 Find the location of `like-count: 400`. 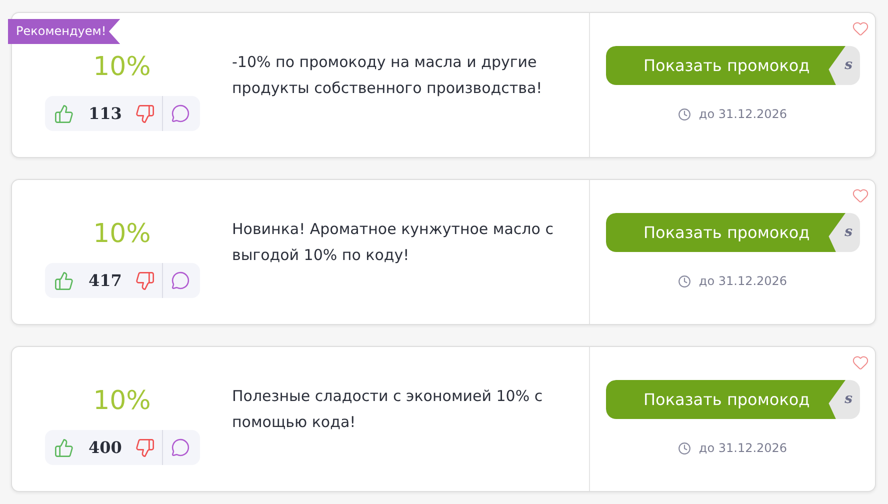

like-count: 400 is located at coordinates (105, 447).